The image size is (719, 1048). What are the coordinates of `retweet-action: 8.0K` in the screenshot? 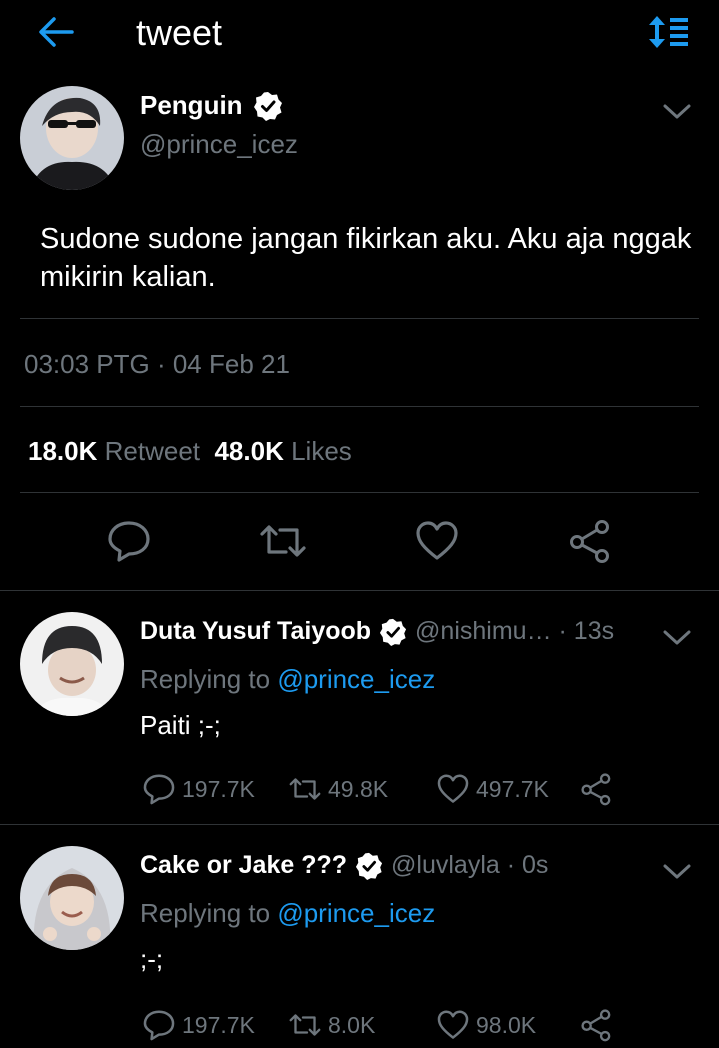 It's located at (331, 1025).